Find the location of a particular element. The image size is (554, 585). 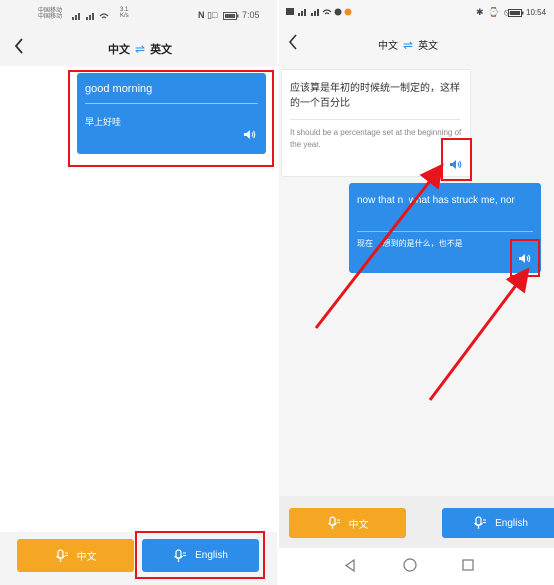

net-speed: 3.1 K/s is located at coordinates (124, 13).